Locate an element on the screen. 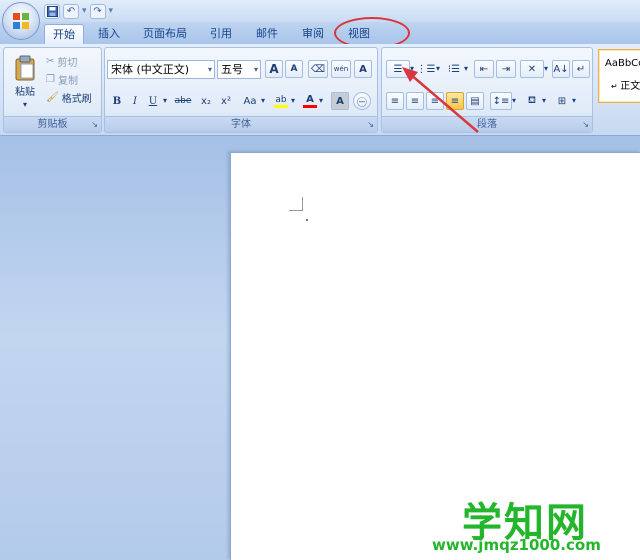 This screenshot has height=560, width=640. undo-icon: ↶ is located at coordinates (71, 11).